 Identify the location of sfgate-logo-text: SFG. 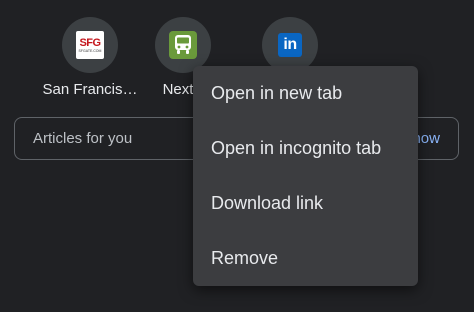
(90, 42).